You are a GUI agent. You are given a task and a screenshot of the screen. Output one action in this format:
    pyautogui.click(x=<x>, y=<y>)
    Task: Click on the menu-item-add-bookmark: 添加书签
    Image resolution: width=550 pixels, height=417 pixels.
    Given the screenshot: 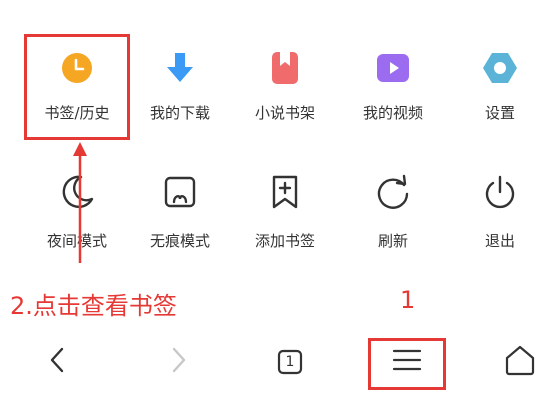 What is the action you would take?
    pyautogui.click(x=285, y=130)
    